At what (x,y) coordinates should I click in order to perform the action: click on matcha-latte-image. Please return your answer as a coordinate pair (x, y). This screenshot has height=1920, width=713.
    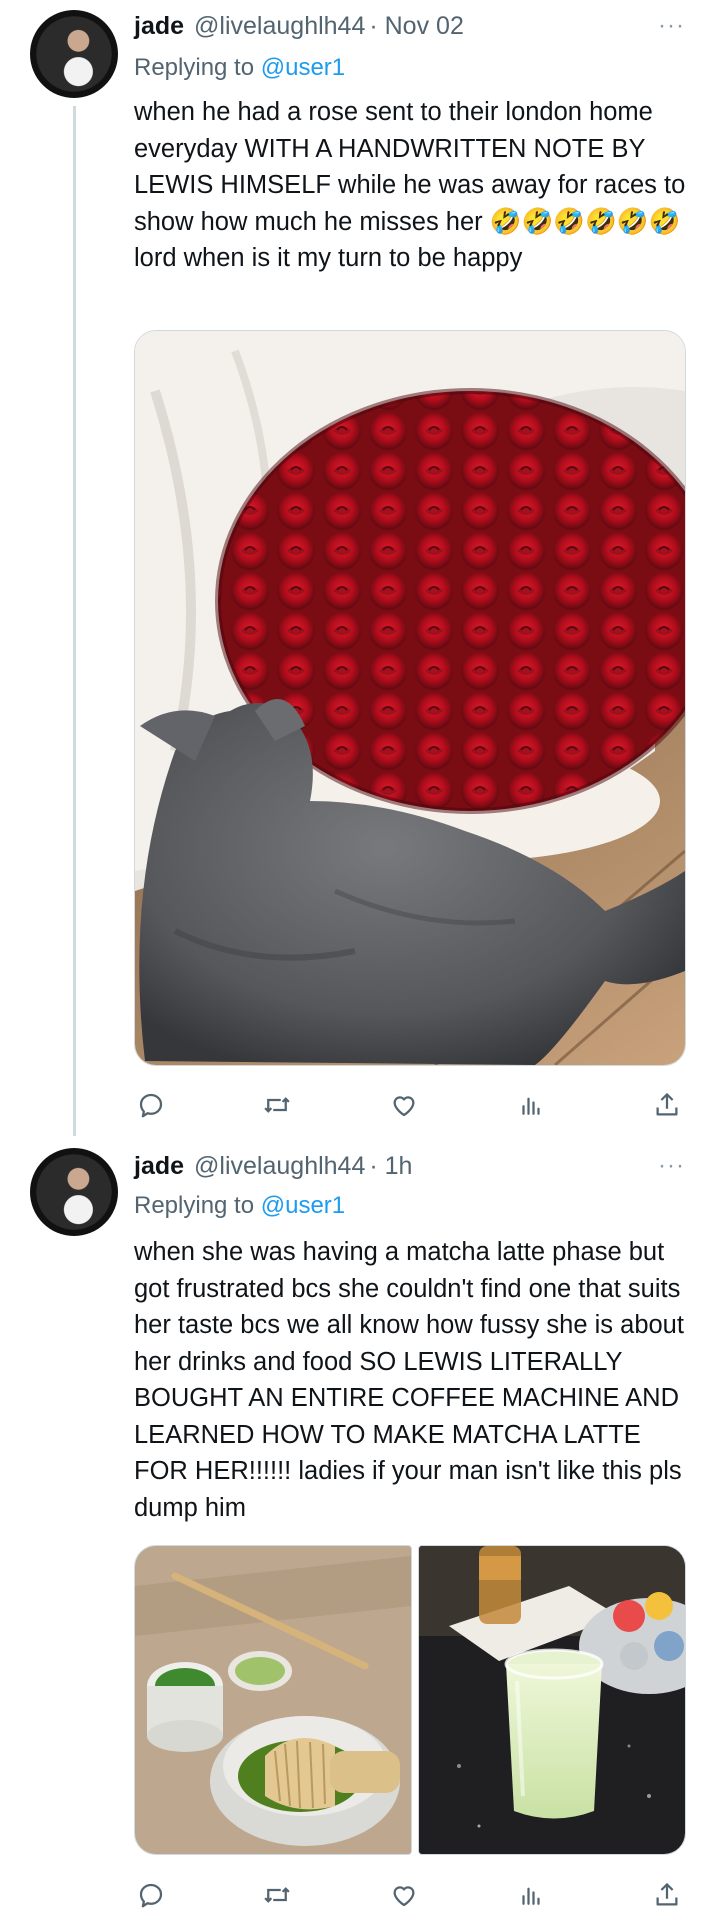
    Looking at the image, I should click on (552, 1700).